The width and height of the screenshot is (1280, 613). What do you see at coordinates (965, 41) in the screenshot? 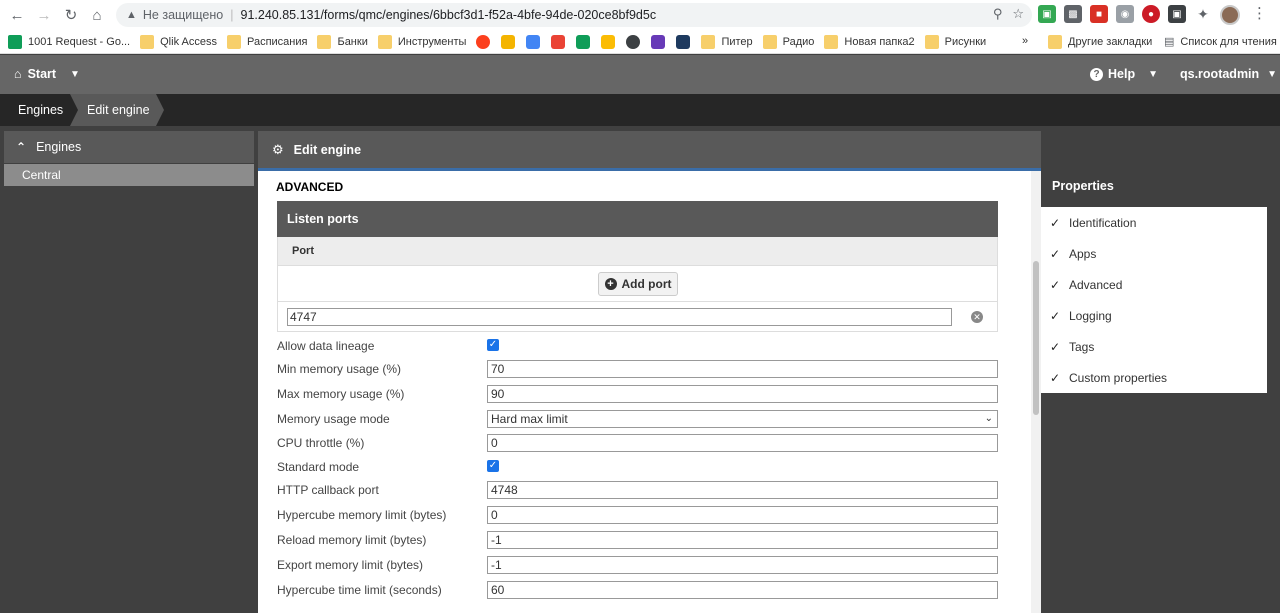
I see `bookmark-label: Рисунки` at bounding box center [965, 41].